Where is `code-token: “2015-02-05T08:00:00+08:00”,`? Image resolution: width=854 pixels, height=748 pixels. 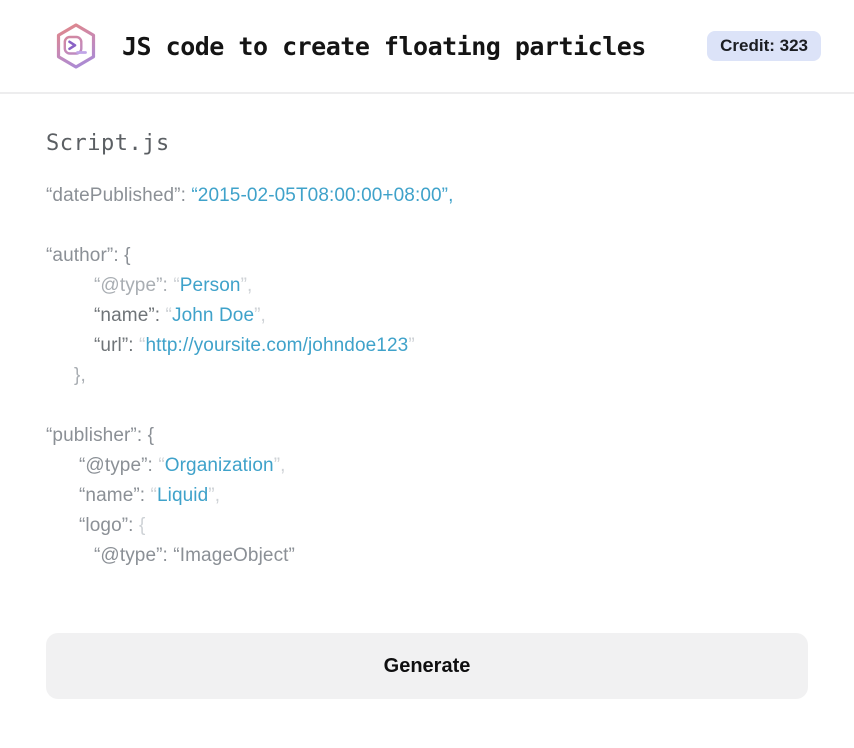 code-token: “2015-02-05T08:00:00+08:00”, is located at coordinates (322, 195).